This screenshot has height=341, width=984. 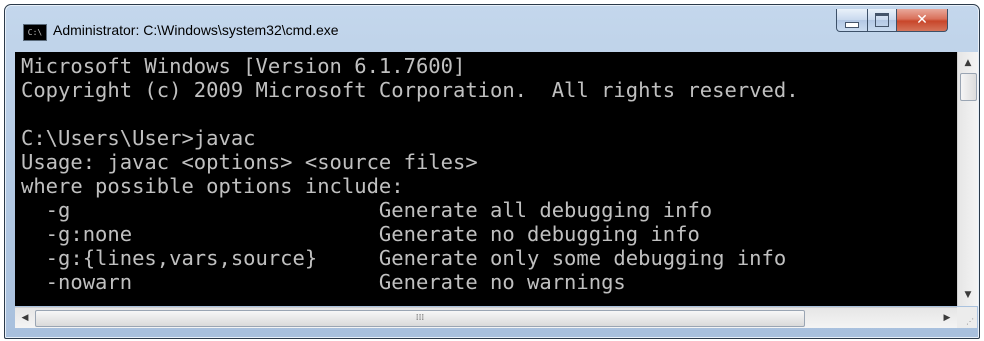 What do you see at coordinates (852, 25) in the screenshot?
I see `minimize-icon` at bounding box center [852, 25].